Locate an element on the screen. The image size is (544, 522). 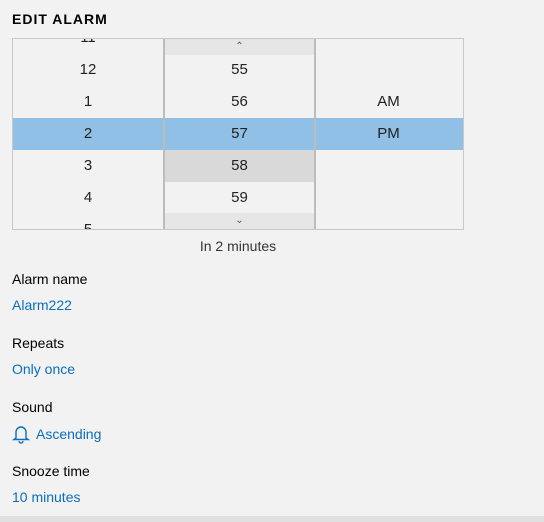
snooze-value: 10 minutes is located at coordinates (46, 497).